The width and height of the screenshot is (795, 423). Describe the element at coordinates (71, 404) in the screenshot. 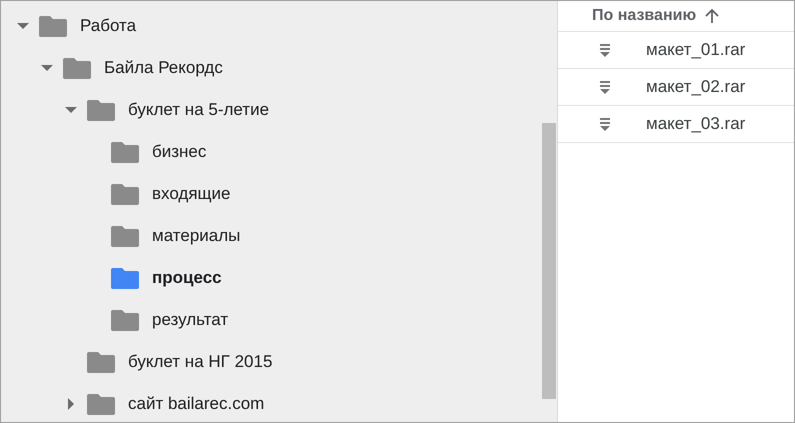

I see `caret-right-icon` at that location.